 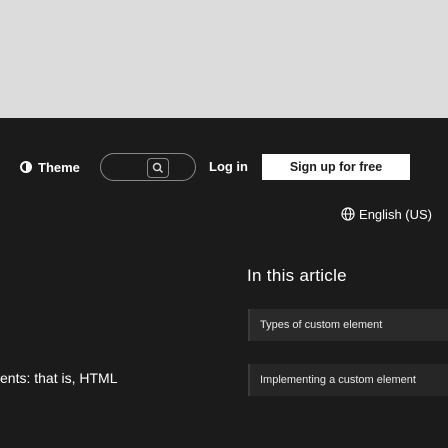 What do you see at coordinates (395, 214) in the screenshot?
I see `language-label: English (US)` at bounding box center [395, 214].